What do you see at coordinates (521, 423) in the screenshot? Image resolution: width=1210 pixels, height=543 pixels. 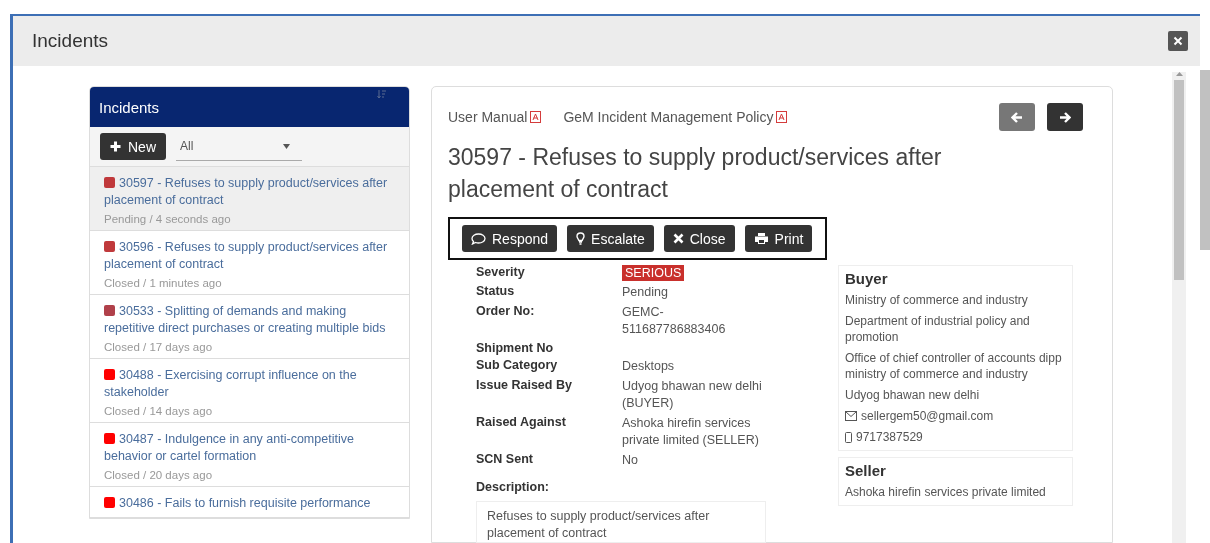 I see `field-label: Raised Against` at bounding box center [521, 423].